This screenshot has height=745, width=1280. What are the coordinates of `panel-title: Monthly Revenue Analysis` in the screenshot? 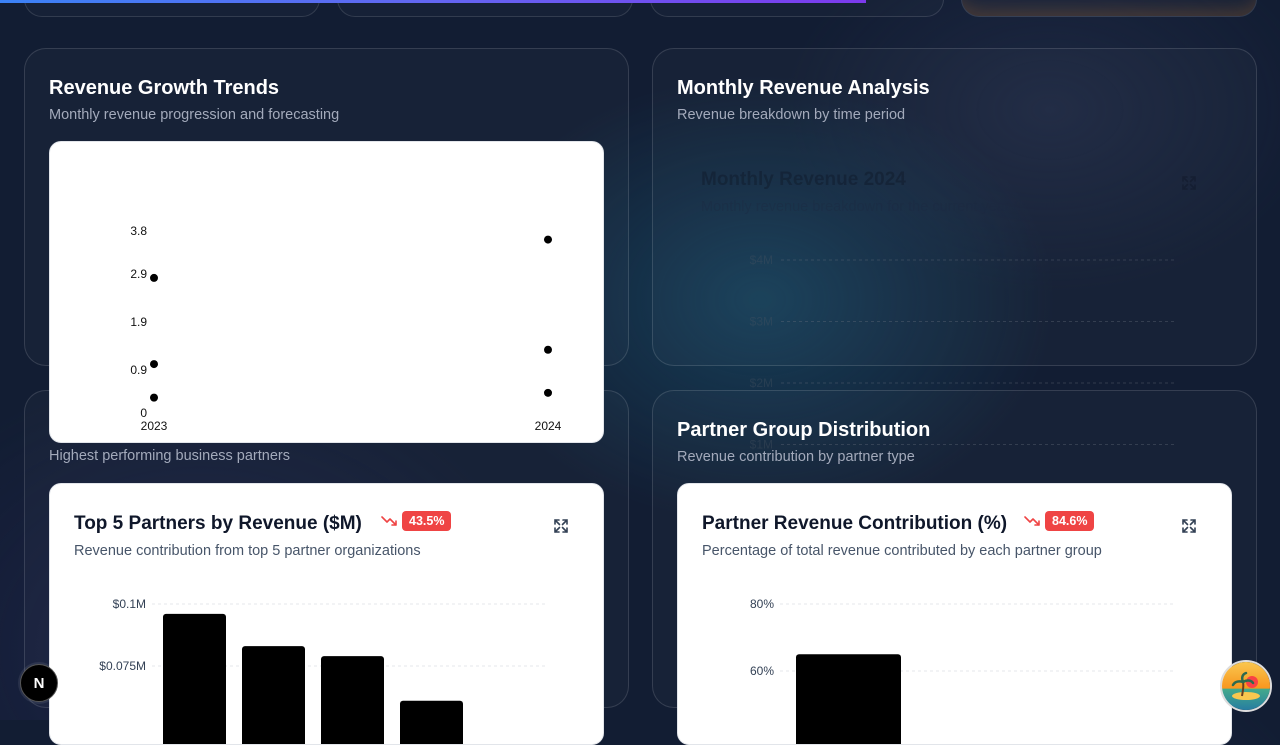 It's located at (803, 88).